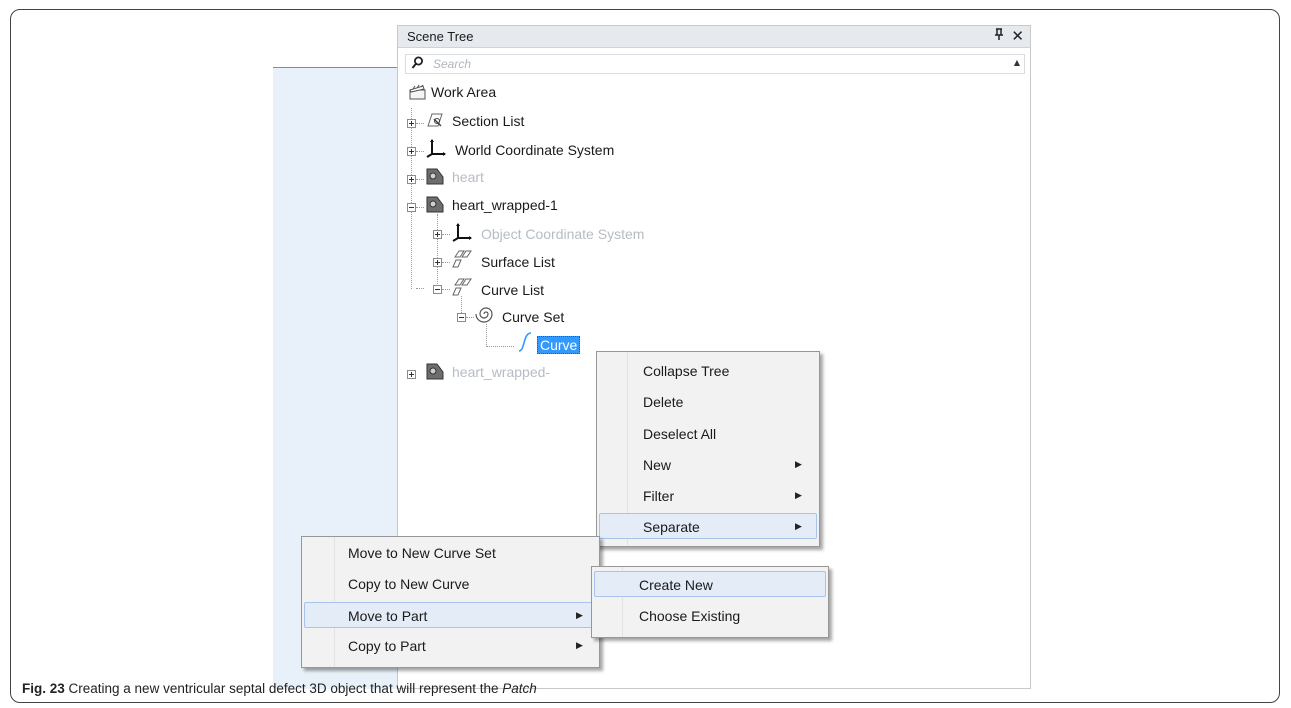 This screenshot has height=708, width=1291. I want to click on tree-item-heart-wrapped-2: heart_wrapped-, so click(501, 372).